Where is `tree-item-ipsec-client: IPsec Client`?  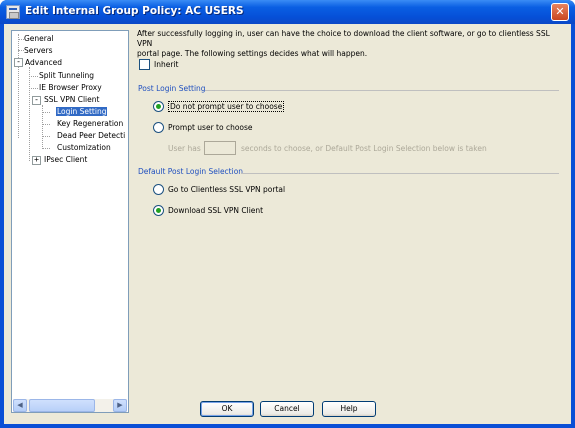 tree-item-ipsec-client: IPsec Client is located at coordinates (65, 160).